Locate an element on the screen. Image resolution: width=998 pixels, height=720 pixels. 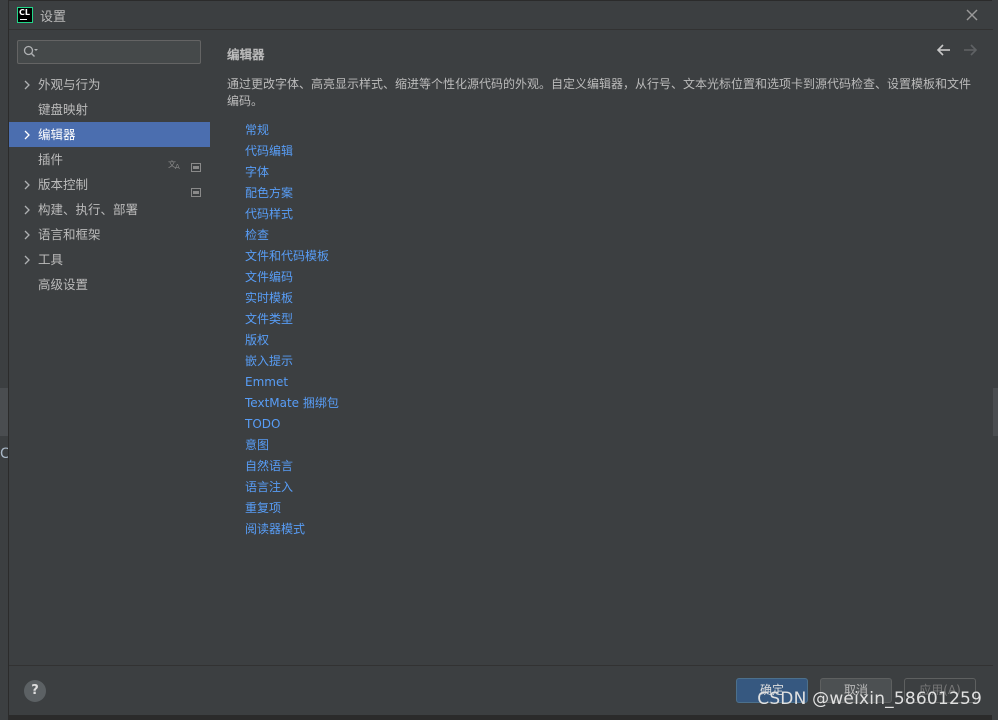
sidebar-item-label: 插件 is located at coordinates (51, 159).